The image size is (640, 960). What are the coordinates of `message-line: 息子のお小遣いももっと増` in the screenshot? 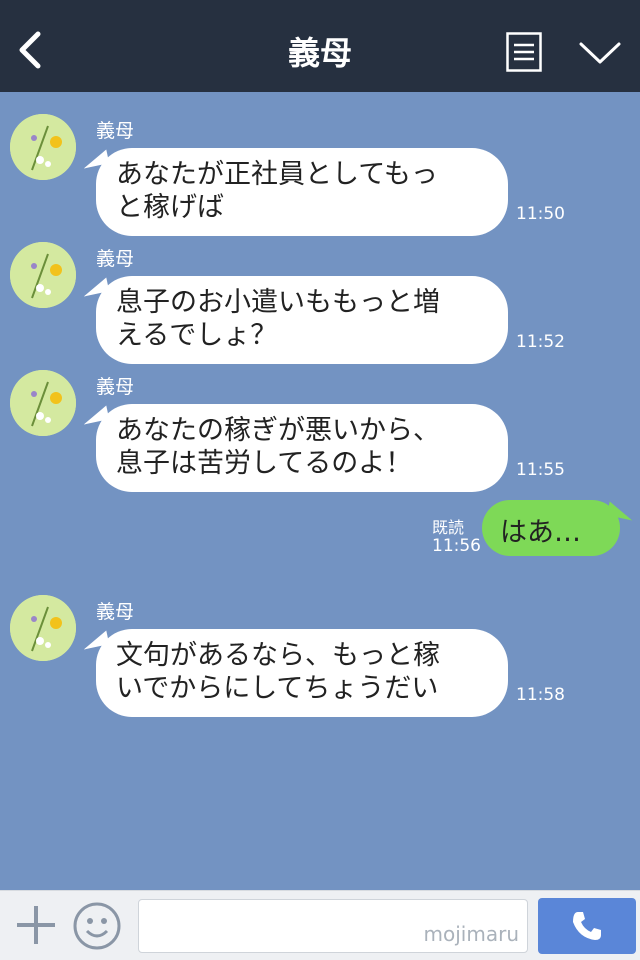 It's located at (278, 302).